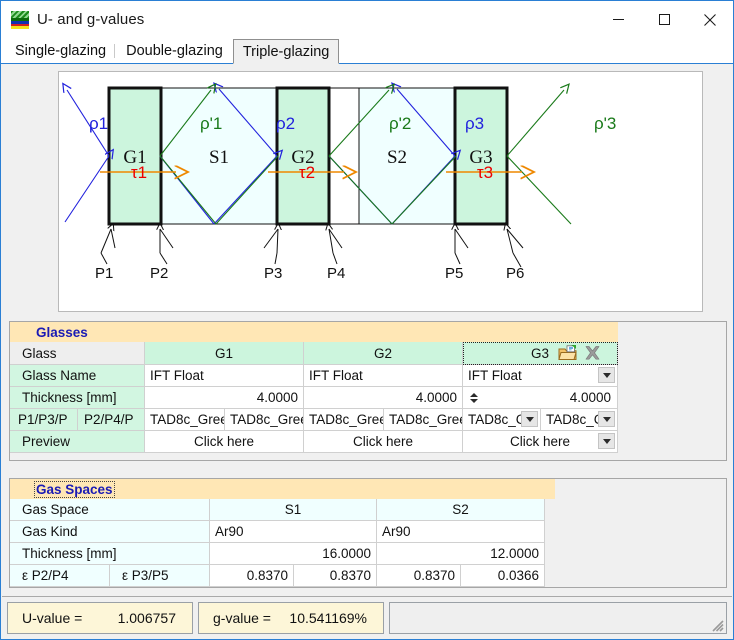  I want to click on g-value-value: 10.541169%, so click(328, 617).